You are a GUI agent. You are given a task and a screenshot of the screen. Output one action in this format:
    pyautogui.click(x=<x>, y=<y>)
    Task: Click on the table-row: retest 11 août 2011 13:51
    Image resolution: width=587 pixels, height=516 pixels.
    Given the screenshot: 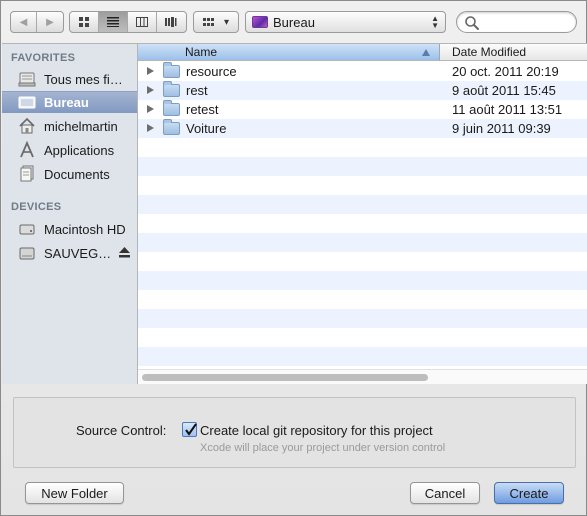 What is the action you would take?
    pyautogui.click(x=362, y=109)
    